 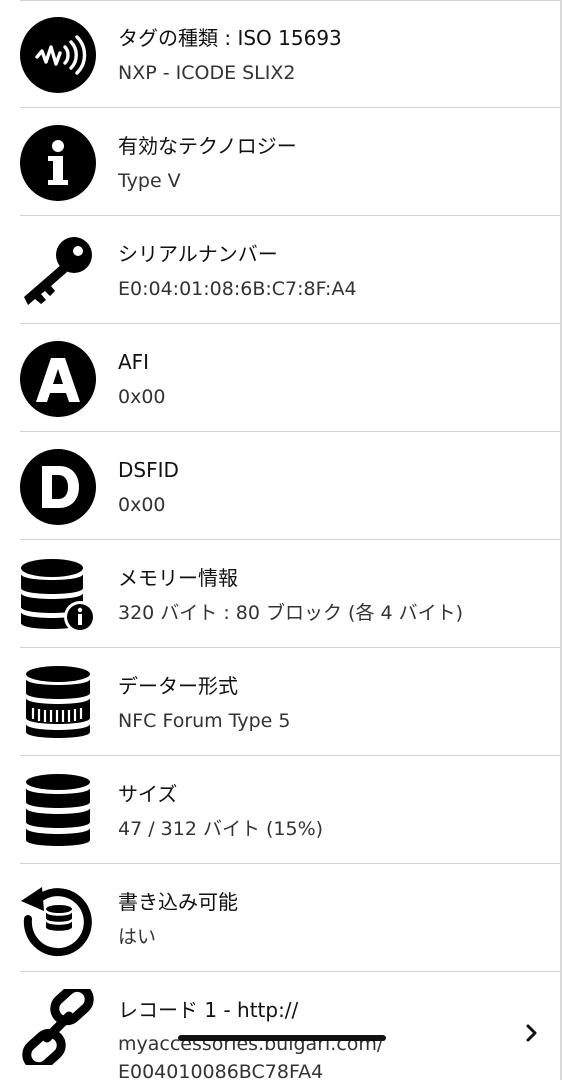 I want to click on afi-text: AFI 0x00, so click(x=312, y=379).